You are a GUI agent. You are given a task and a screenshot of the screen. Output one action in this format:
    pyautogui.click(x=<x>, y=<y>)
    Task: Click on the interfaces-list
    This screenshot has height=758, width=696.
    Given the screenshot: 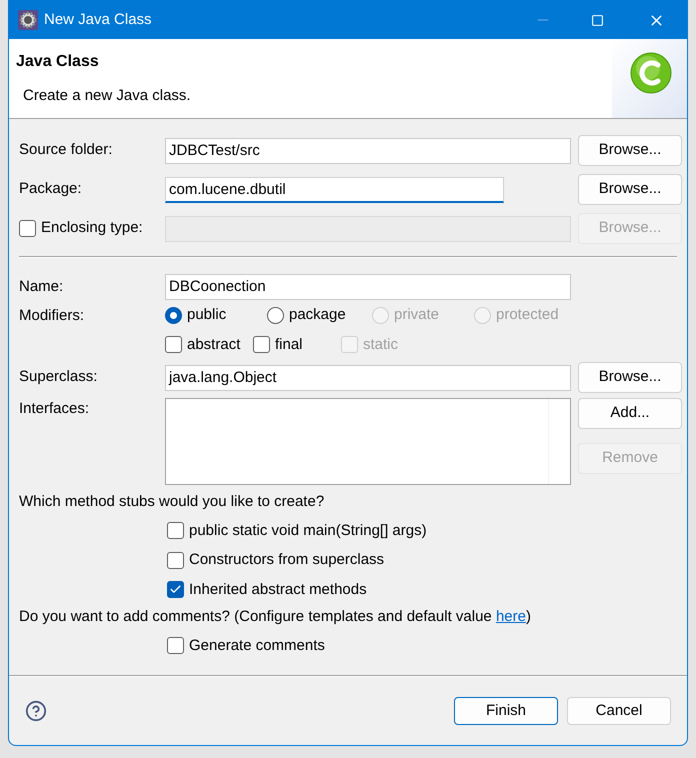 What is the action you would take?
    pyautogui.click(x=368, y=441)
    